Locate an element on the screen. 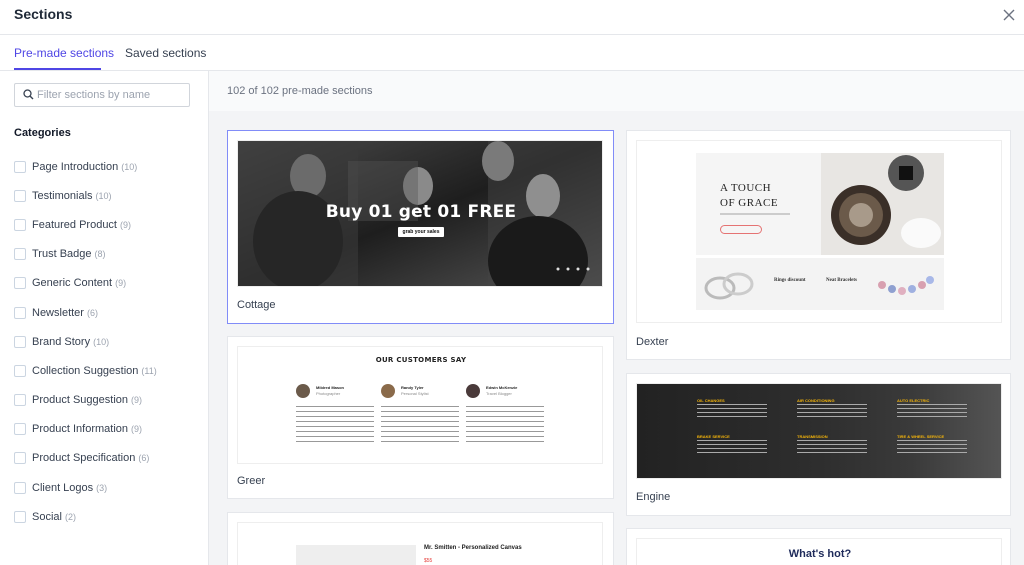  category-count: (3) is located at coordinates (102, 487).